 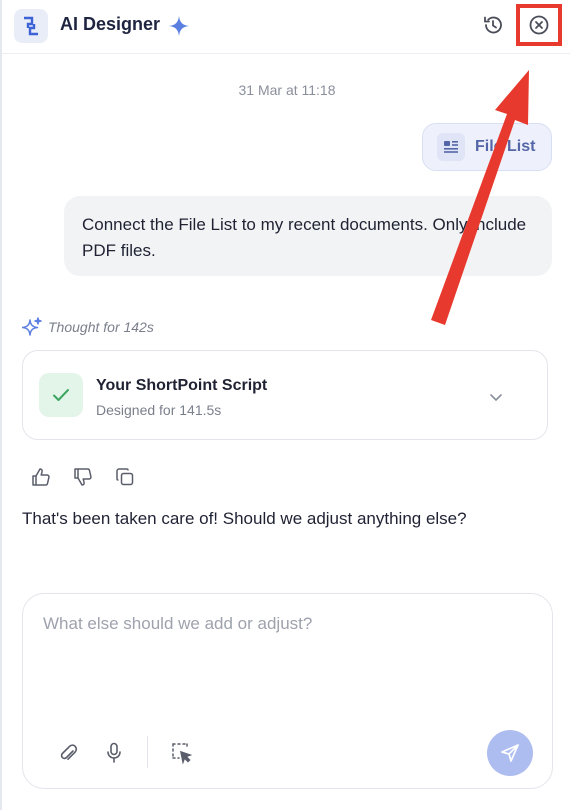 I want to click on close-circle-icon, so click(x=539, y=25).